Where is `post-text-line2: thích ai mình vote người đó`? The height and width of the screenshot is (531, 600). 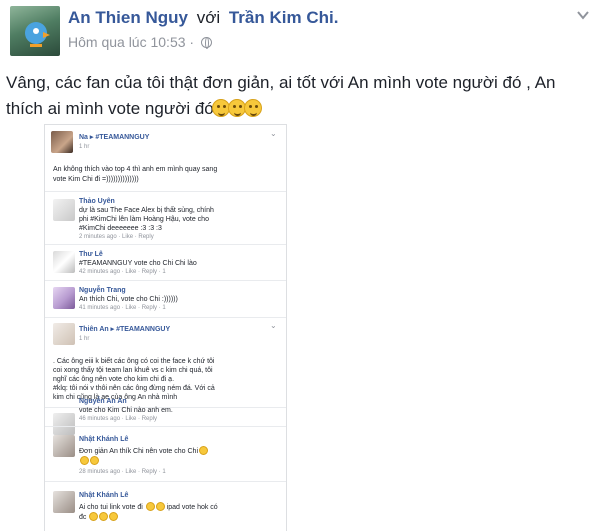 post-text-line2: thích ai mình vote người đó is located at coordinates (110, 108).